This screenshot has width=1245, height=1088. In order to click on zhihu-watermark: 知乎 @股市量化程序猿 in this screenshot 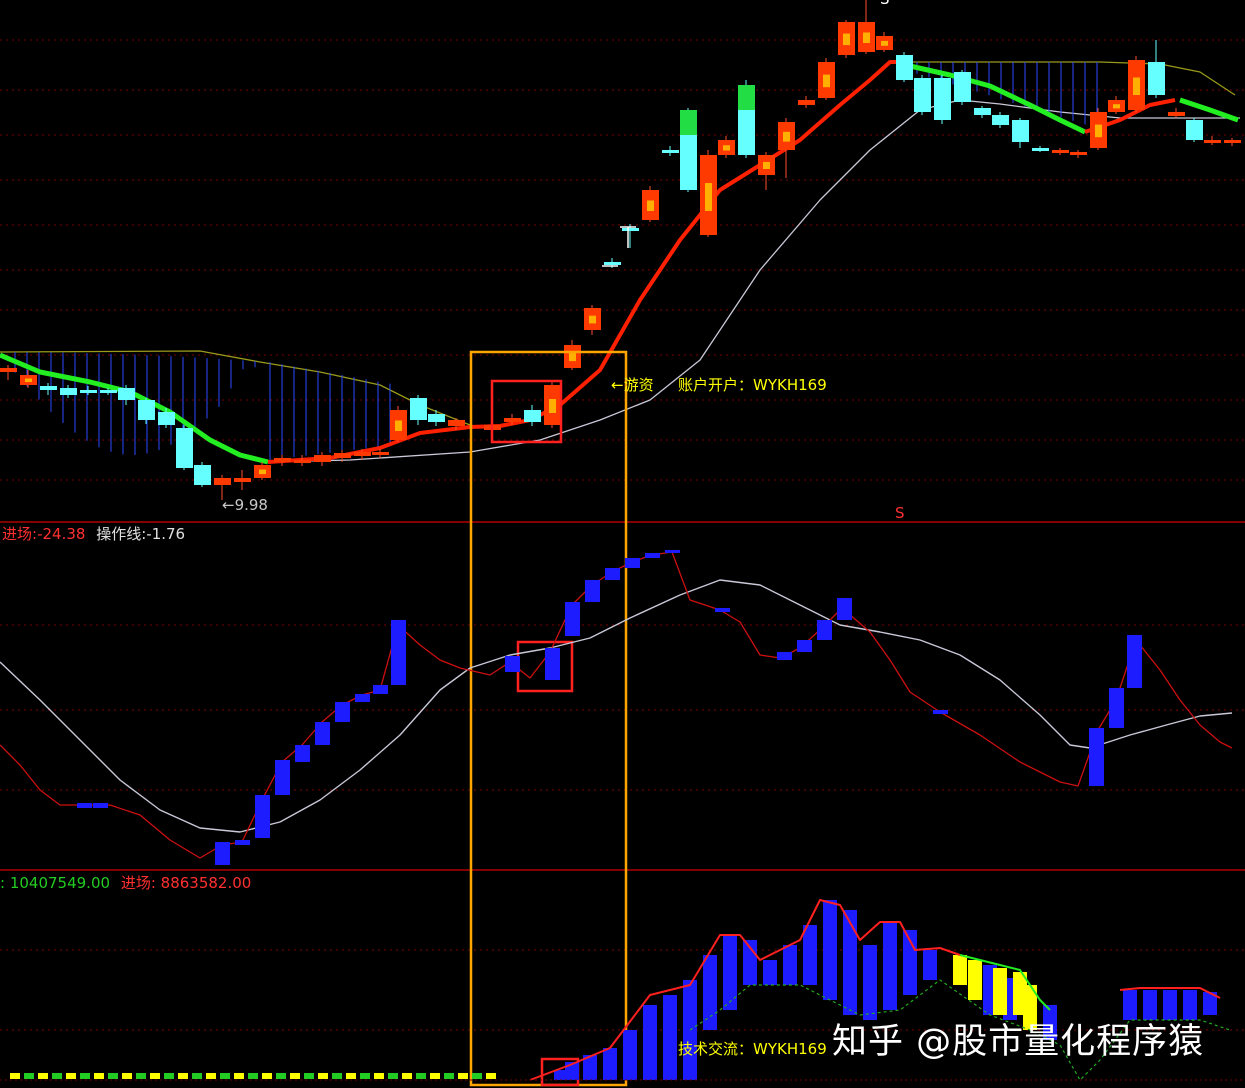, I will do `click(1018, 1042)`.